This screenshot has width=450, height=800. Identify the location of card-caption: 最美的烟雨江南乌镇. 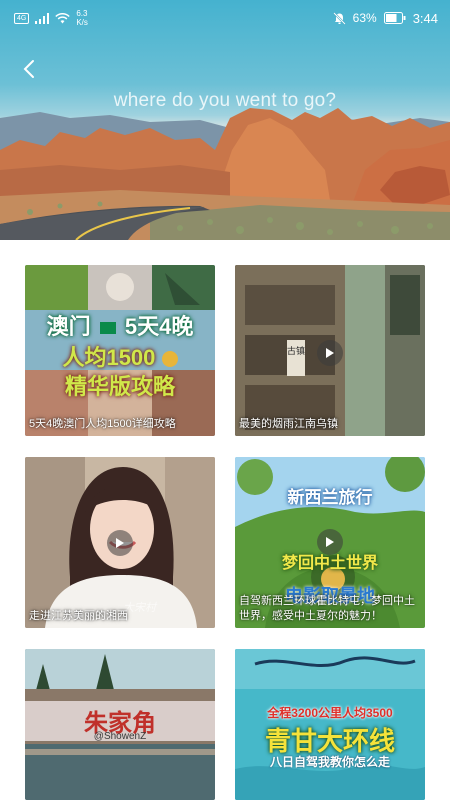
(288, 424).